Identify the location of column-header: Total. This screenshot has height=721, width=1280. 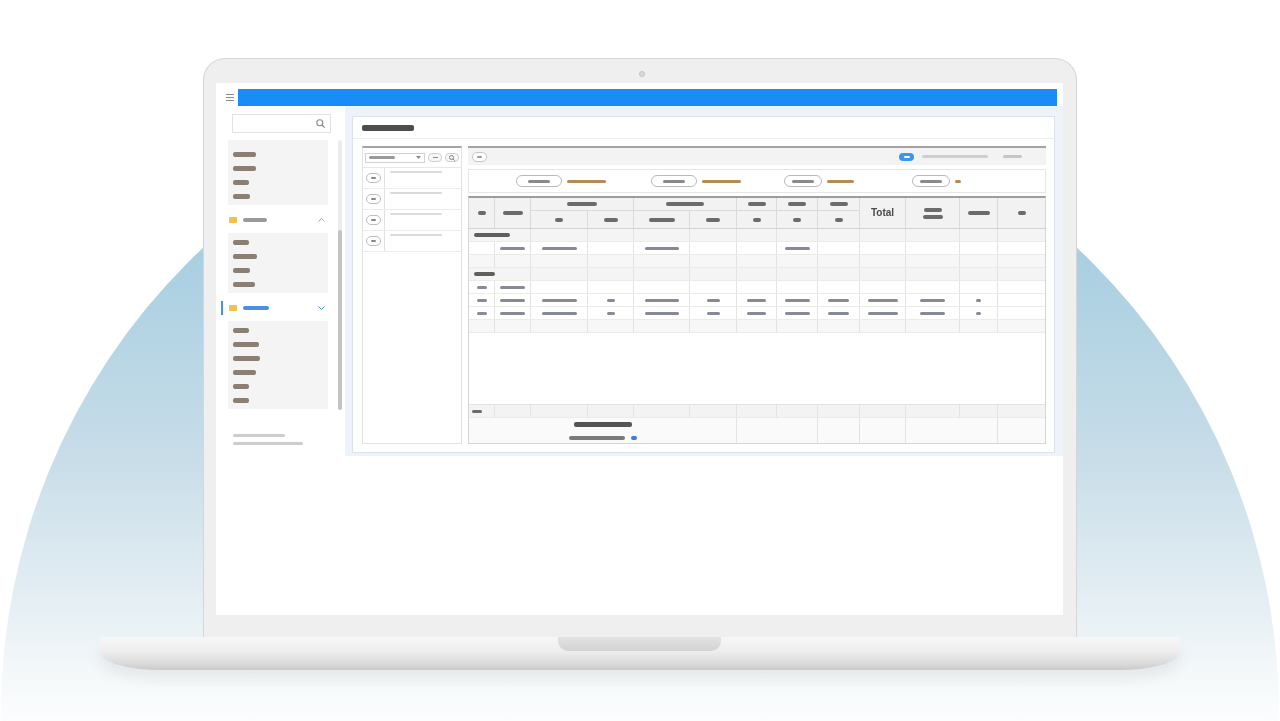
(882, 213).